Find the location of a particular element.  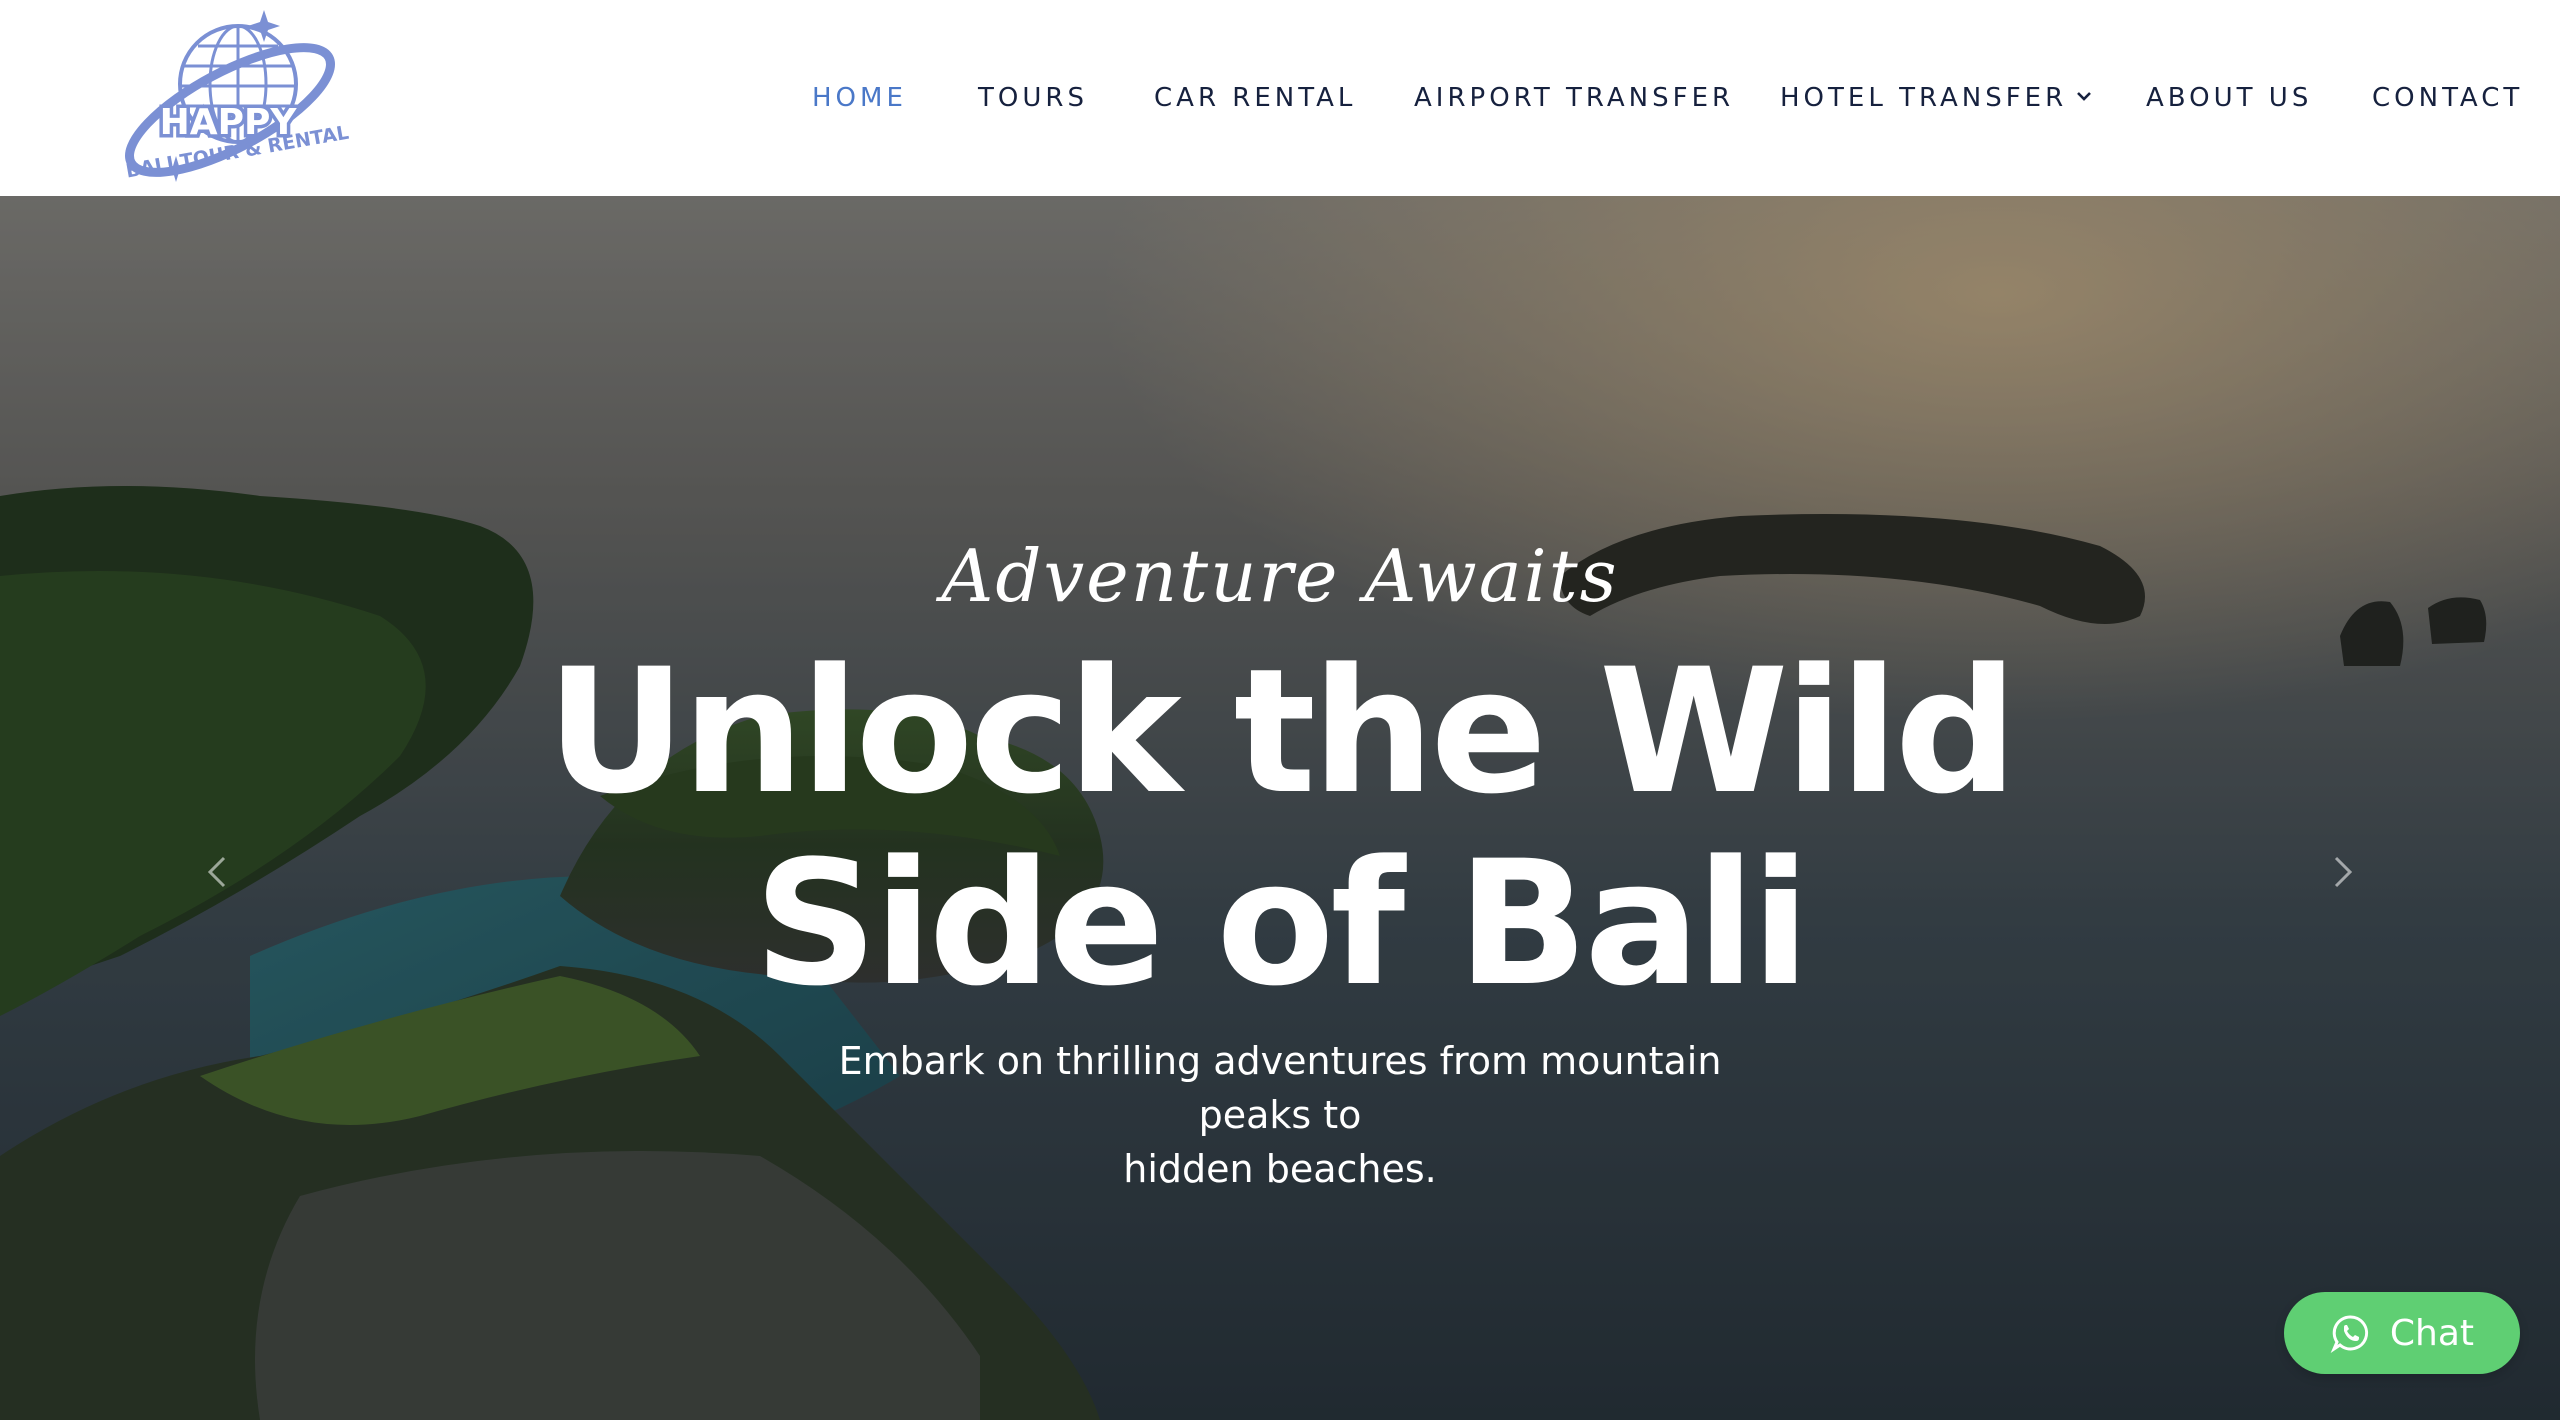

chat-button: Chat is located at coordinates (2402, 1333).